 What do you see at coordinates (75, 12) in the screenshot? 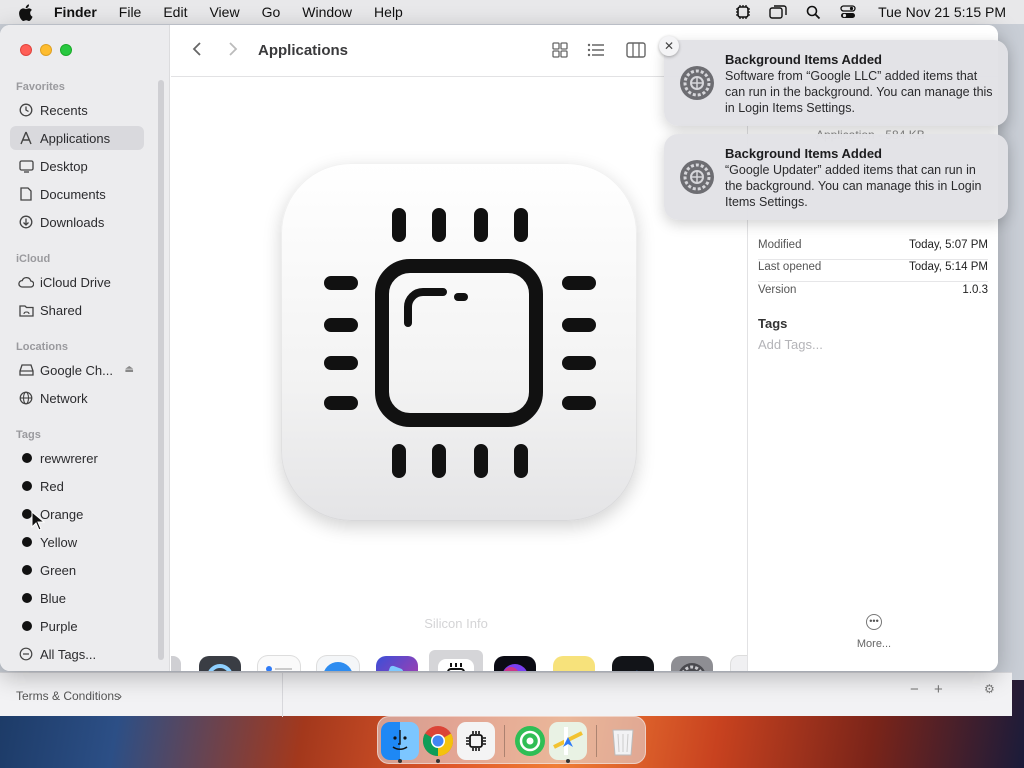
I see `menu-finder: Finder` at bounding box center [75, 12].